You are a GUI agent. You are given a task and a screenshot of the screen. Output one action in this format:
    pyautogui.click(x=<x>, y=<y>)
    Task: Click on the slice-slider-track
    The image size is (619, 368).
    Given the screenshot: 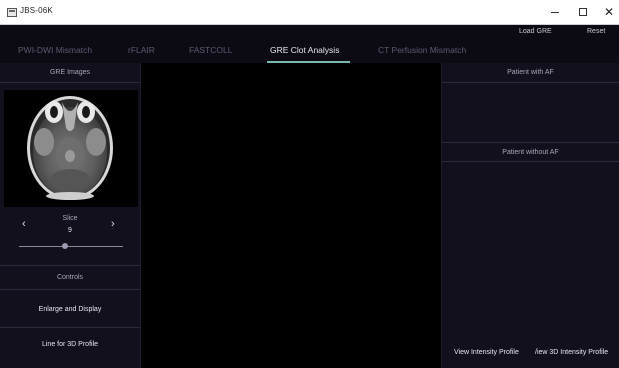 What is the action you would take?
    pyautogui.click(x=71, y=246)
    